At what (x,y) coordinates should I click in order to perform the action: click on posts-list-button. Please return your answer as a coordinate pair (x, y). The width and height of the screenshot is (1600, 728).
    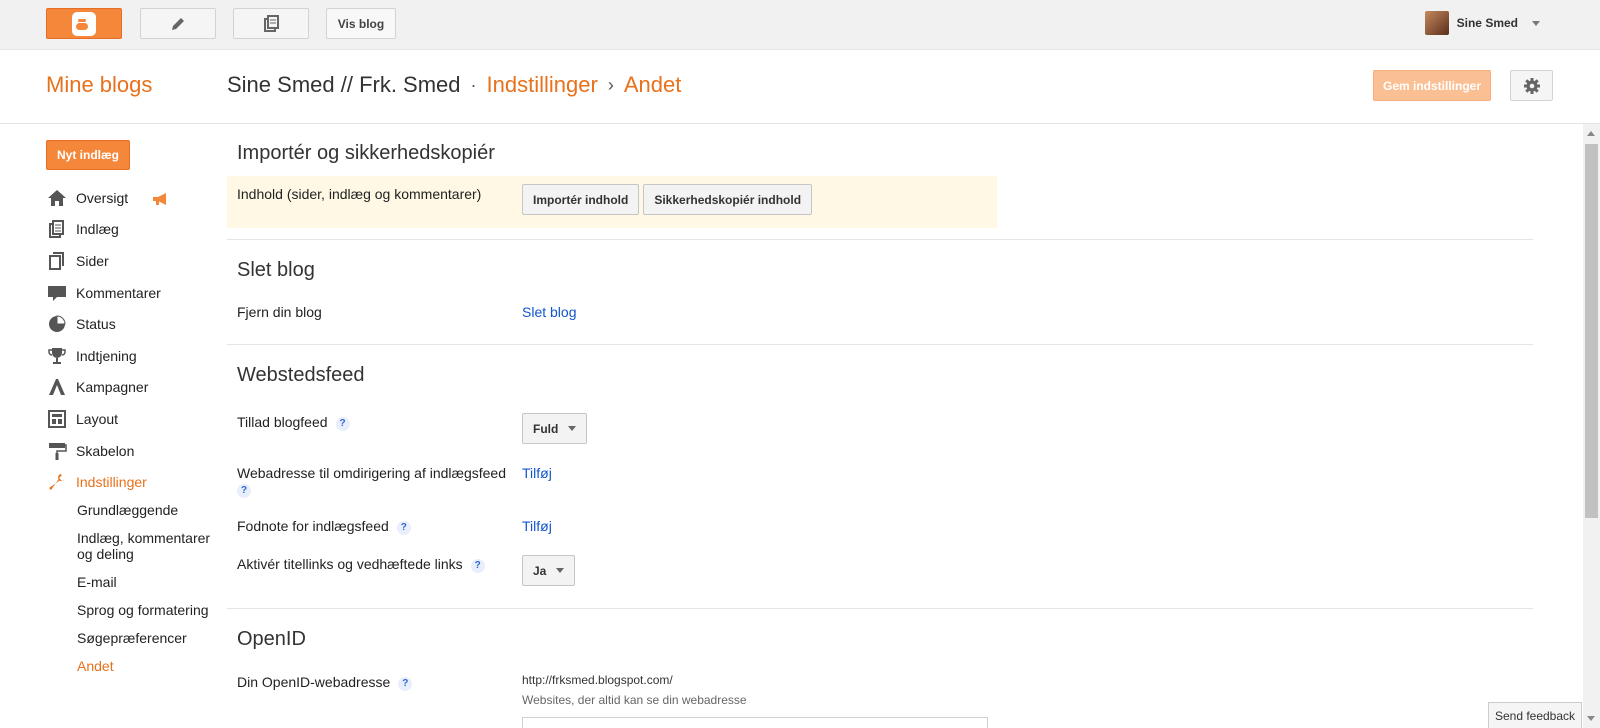
    Looking at the image, I should click on (271, 23).